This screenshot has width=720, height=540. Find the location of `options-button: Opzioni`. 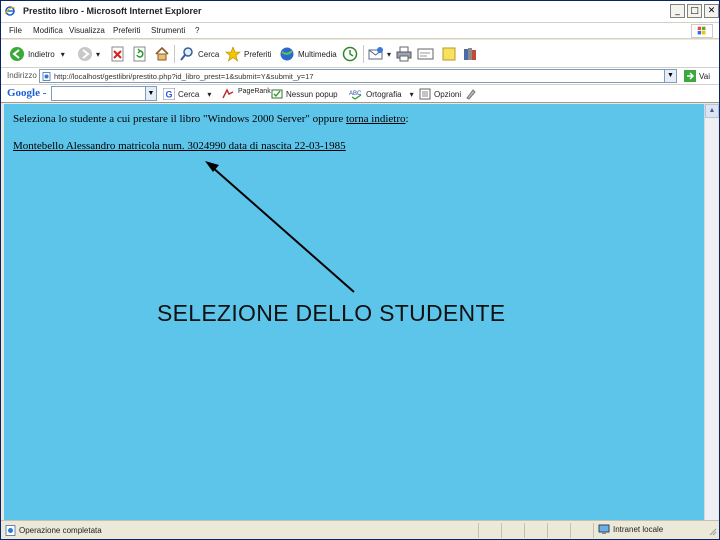

options-button: Opzioni is located at coordinates (440, 94).